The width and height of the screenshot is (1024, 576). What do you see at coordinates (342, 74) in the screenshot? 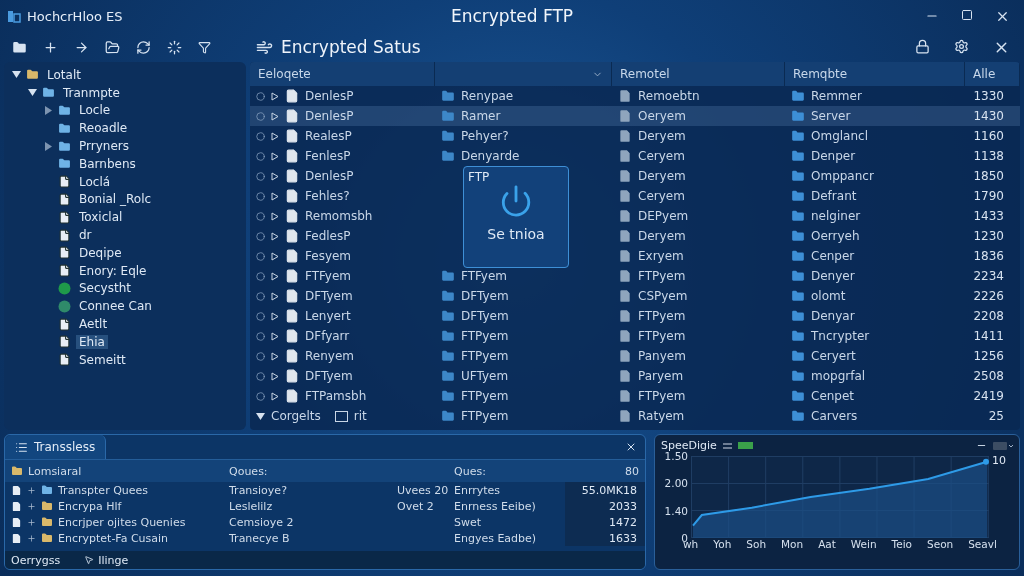
I see `column-header: Eeloqete` at bounding box center [342, 74].